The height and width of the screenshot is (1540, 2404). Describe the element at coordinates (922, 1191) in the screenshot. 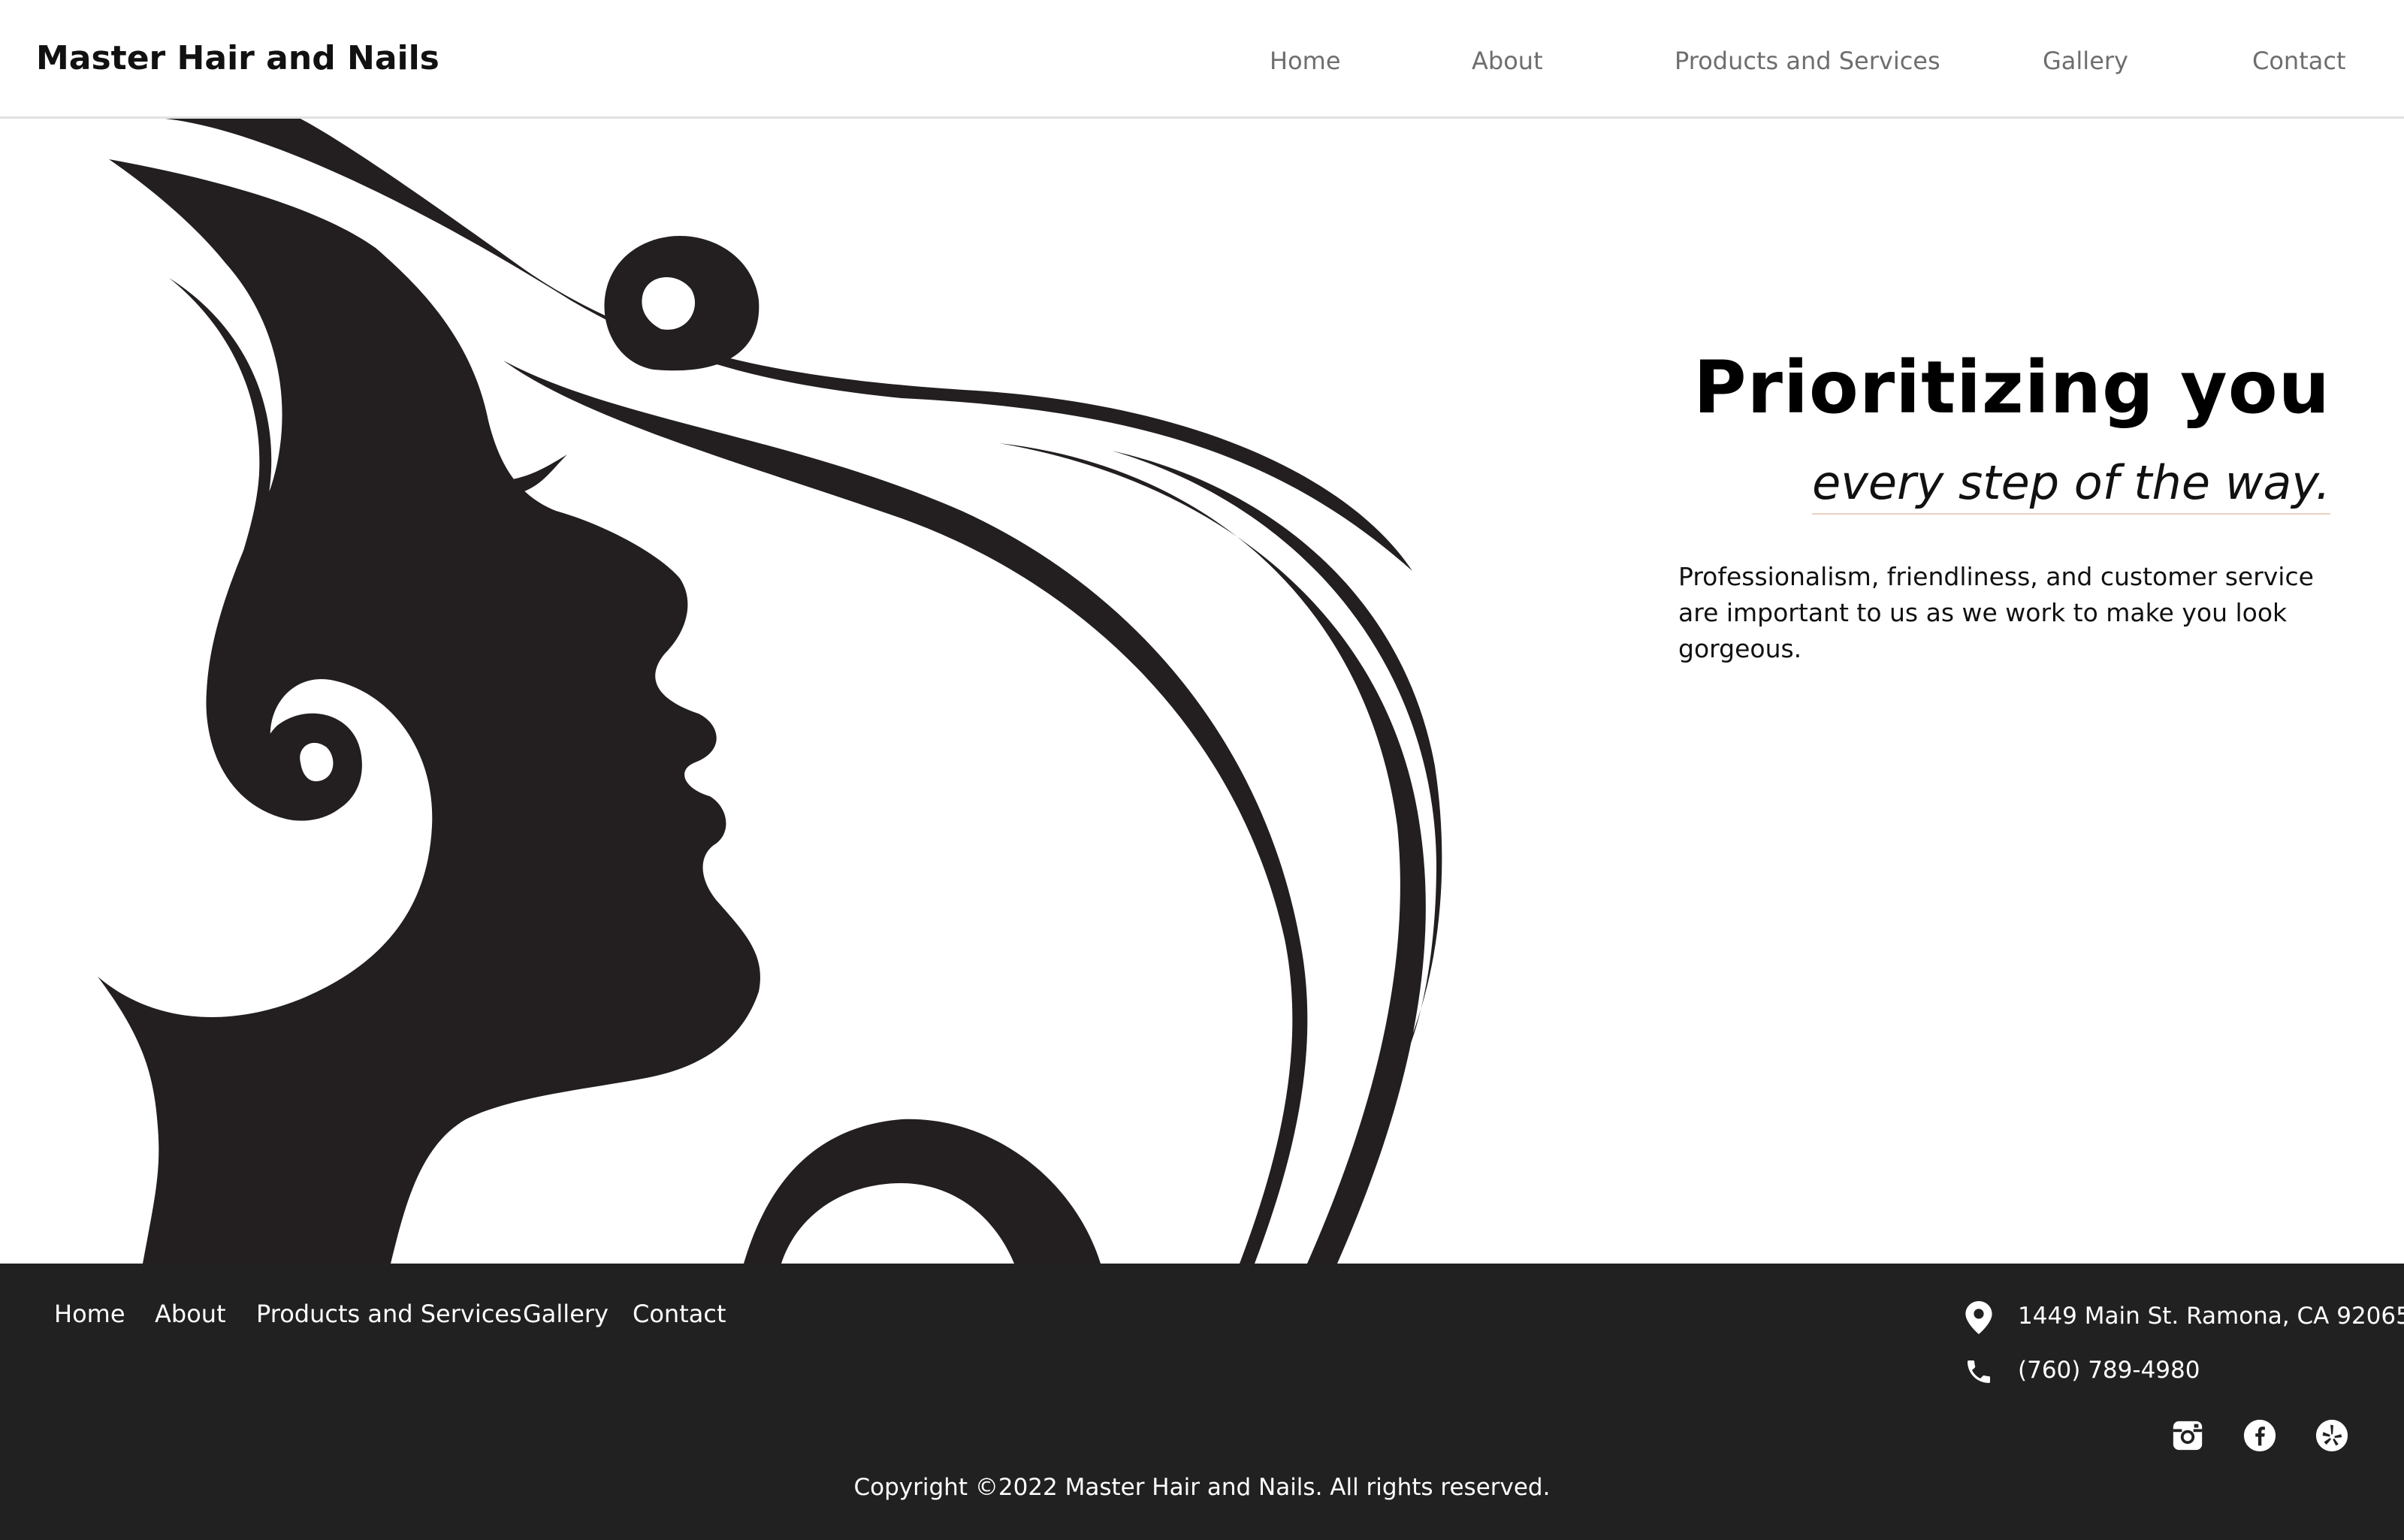

I see `hair-bottom-curl` at that location.